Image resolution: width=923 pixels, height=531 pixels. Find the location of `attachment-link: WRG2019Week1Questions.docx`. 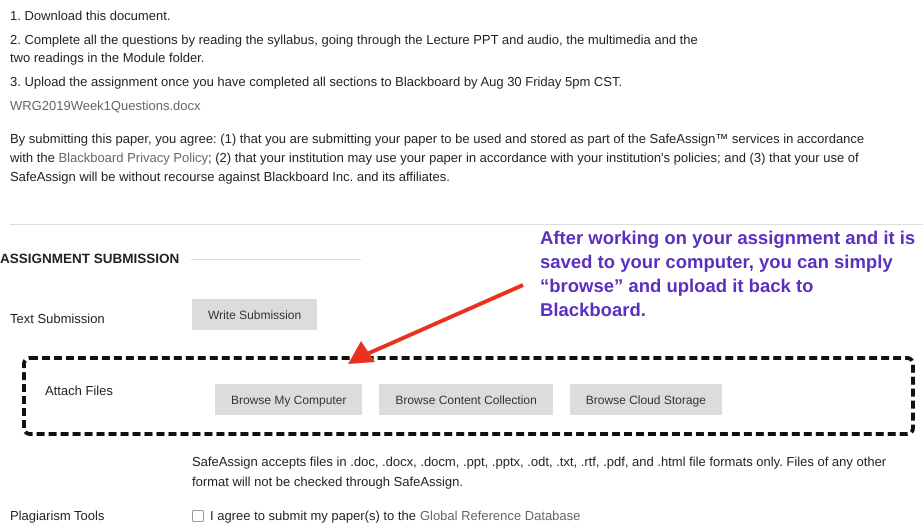

attachment-link: WRG2019Week1Questions.docx is located at coordinates (105, 106).